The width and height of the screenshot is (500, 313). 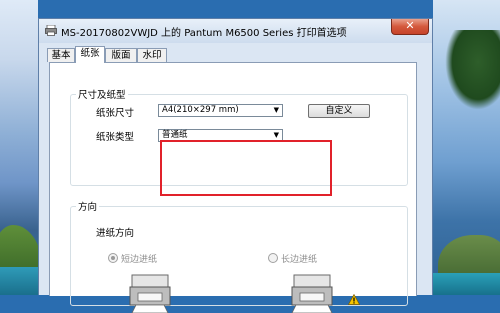 What do you see at coordinates (354, 299) in the screenshot?
I see `warning-icon` at bounding box center [354, 299].